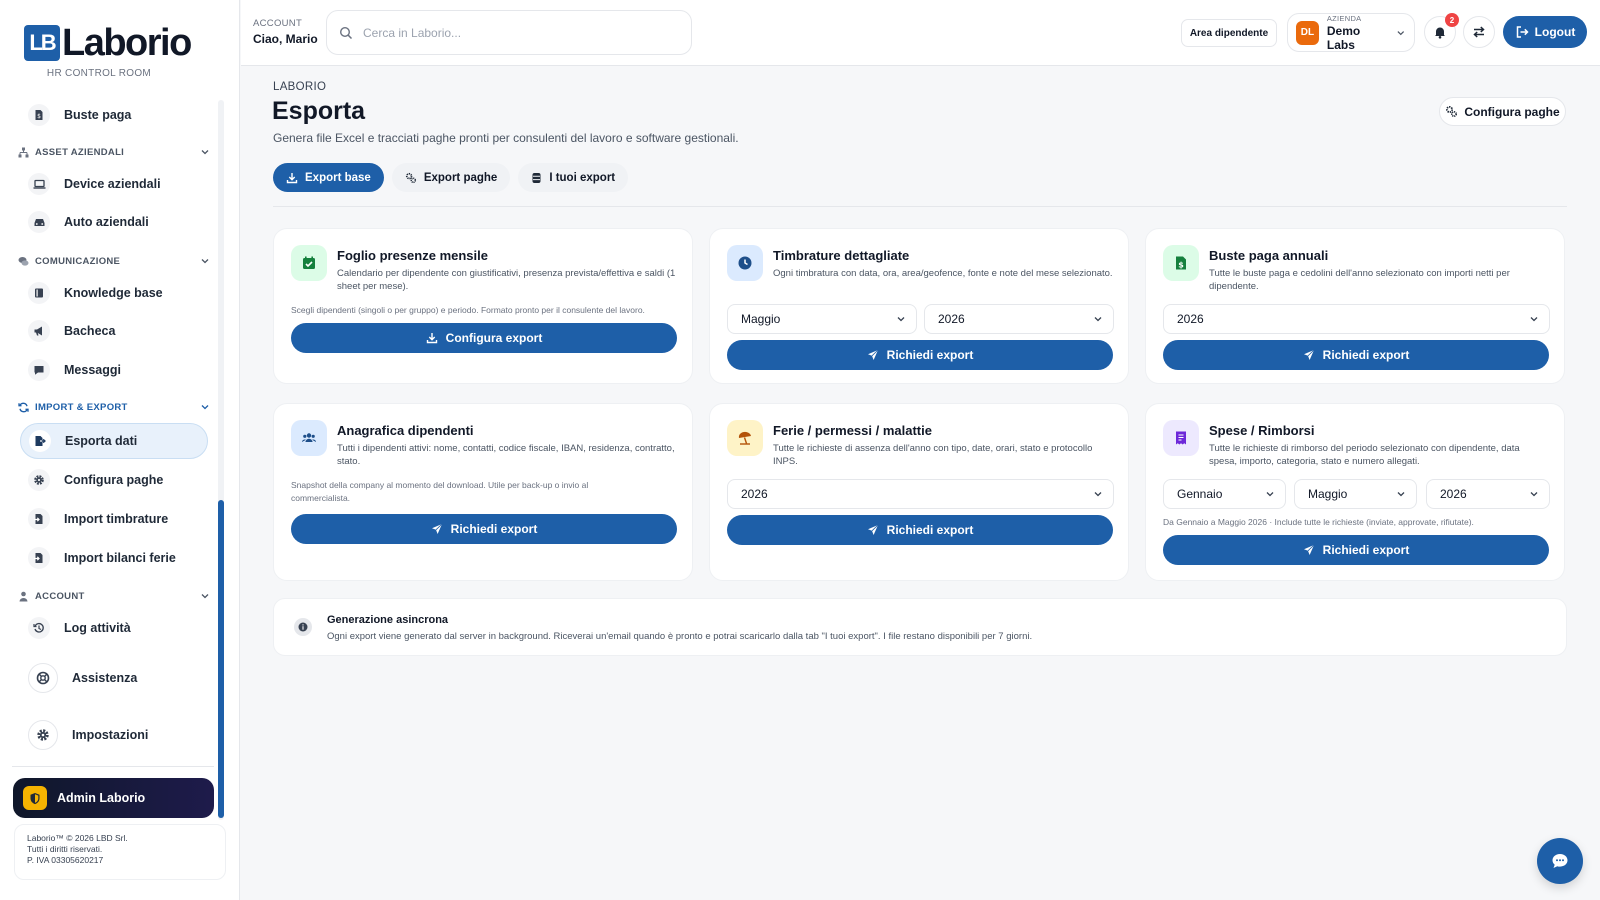 The image size is (1600, 900). What do you see at coordinates (513, 32) in the screenshot?
I see `search-input` at bounding box center [513, 32].